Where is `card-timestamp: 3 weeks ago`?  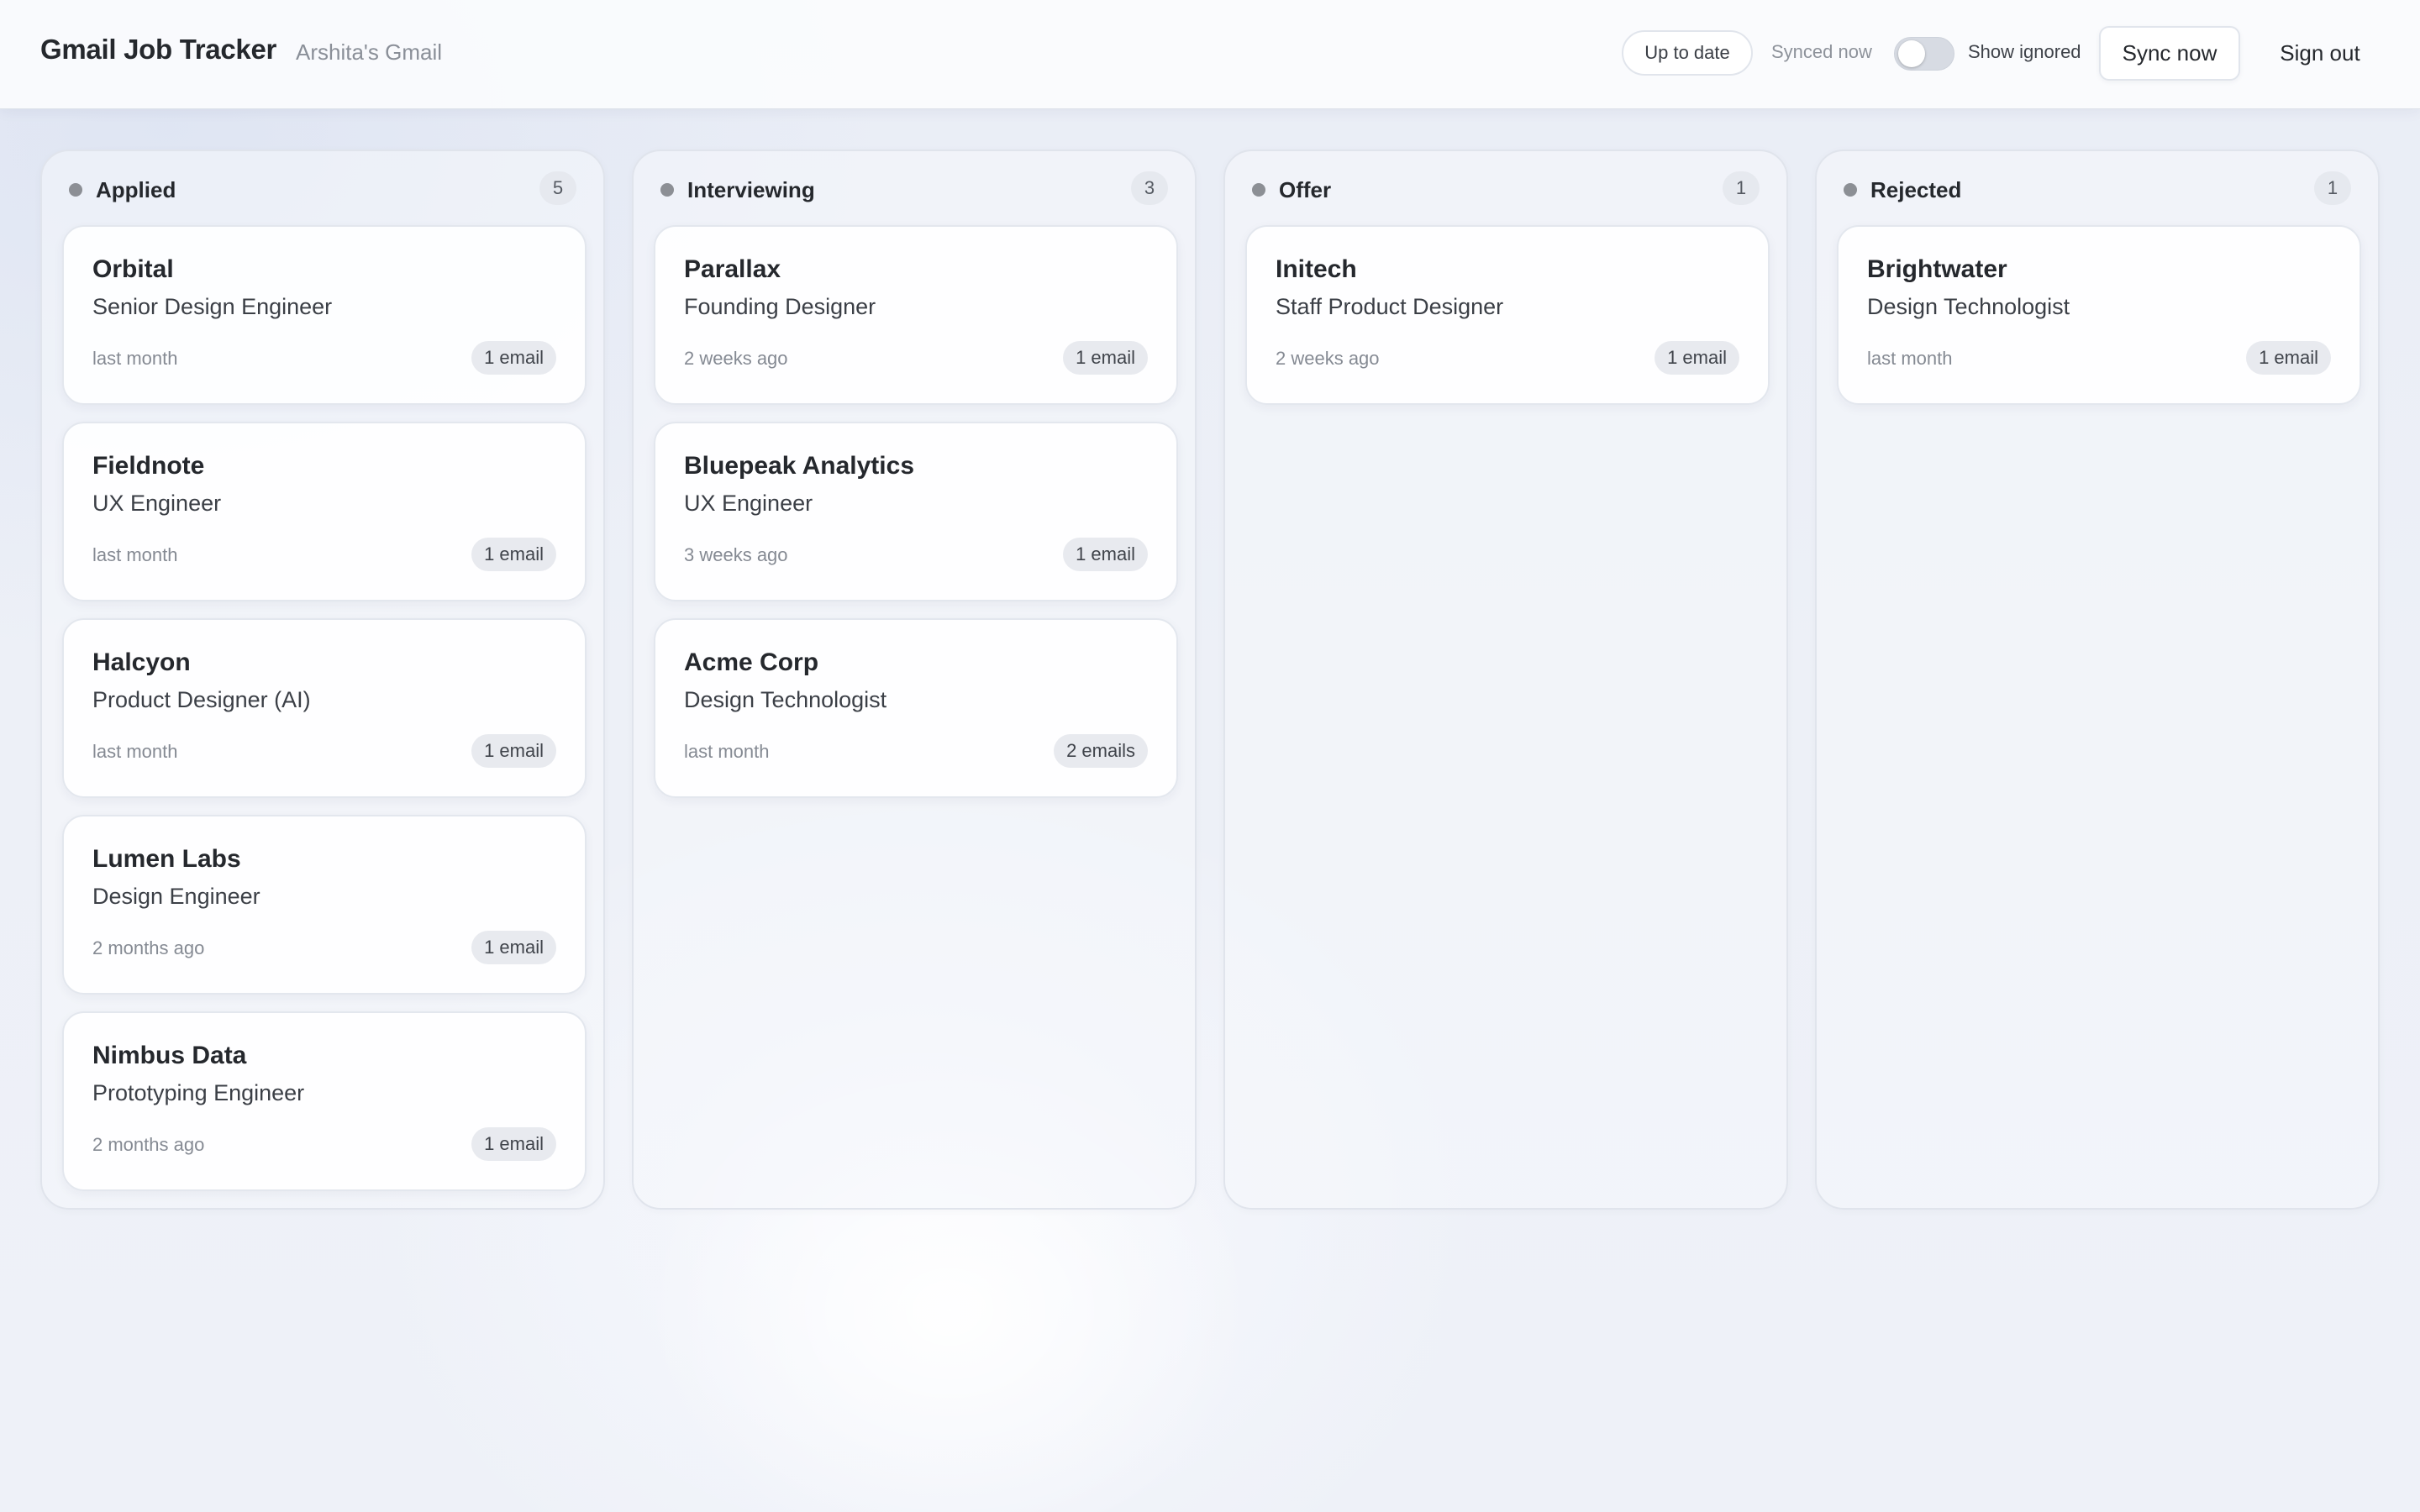 card-timestamp: 3 weeks ago is located at coordinates (736, 554).